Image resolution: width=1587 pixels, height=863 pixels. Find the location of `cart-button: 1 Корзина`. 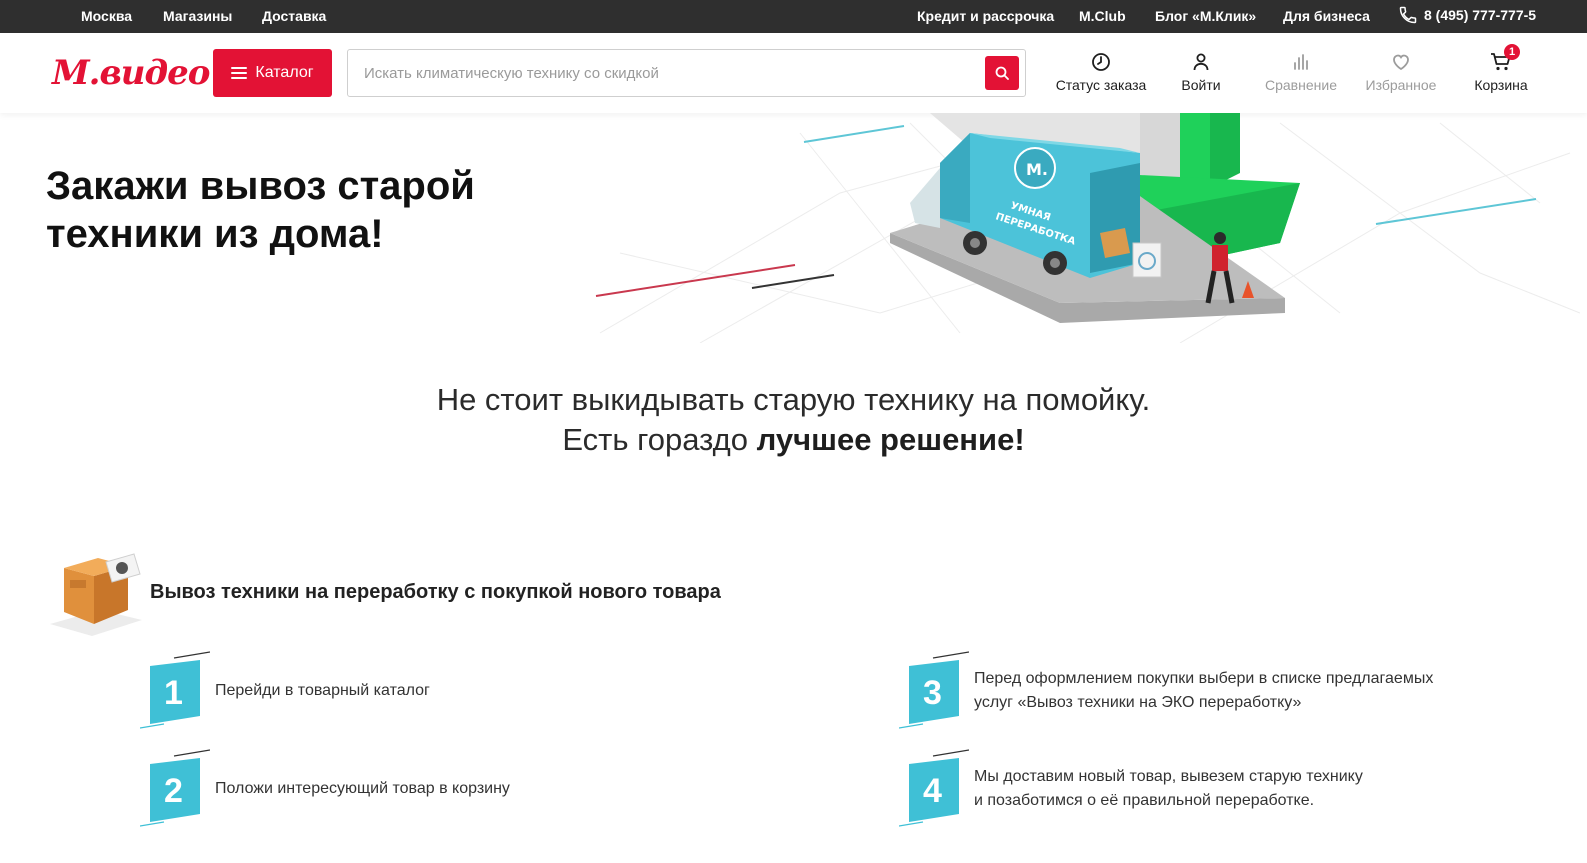

cart-button: 1 Корзина is located at coordinates (1501, 68).